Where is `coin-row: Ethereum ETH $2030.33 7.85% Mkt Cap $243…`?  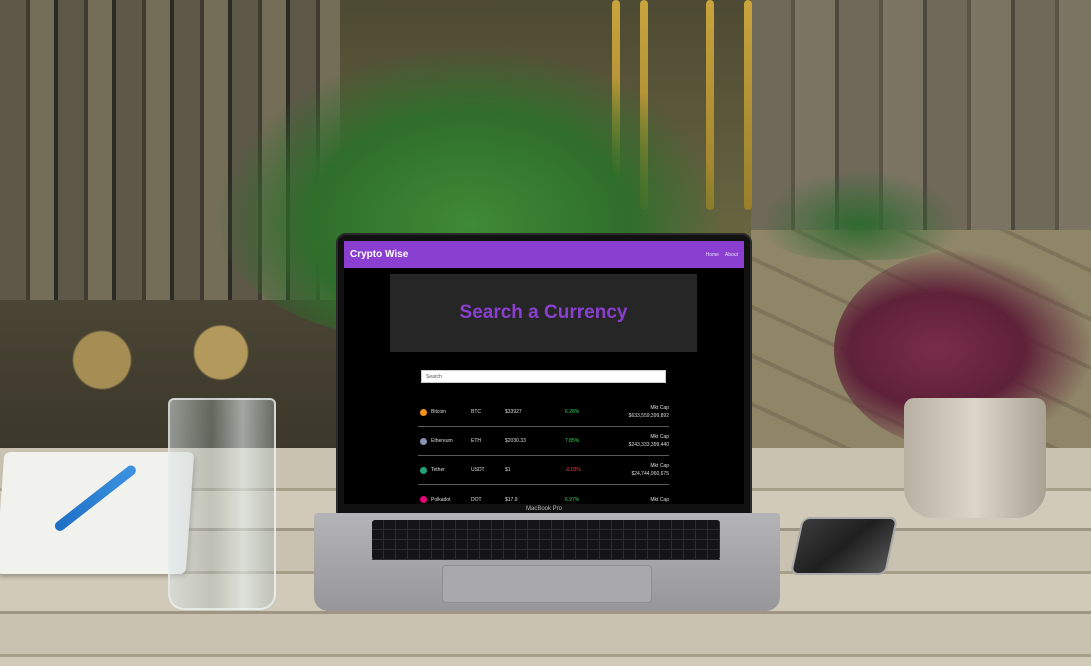 coin-row: Ethereum ETH $2030.33 7.85% Mkt Cap $243… is located at coordinates (543, 441).